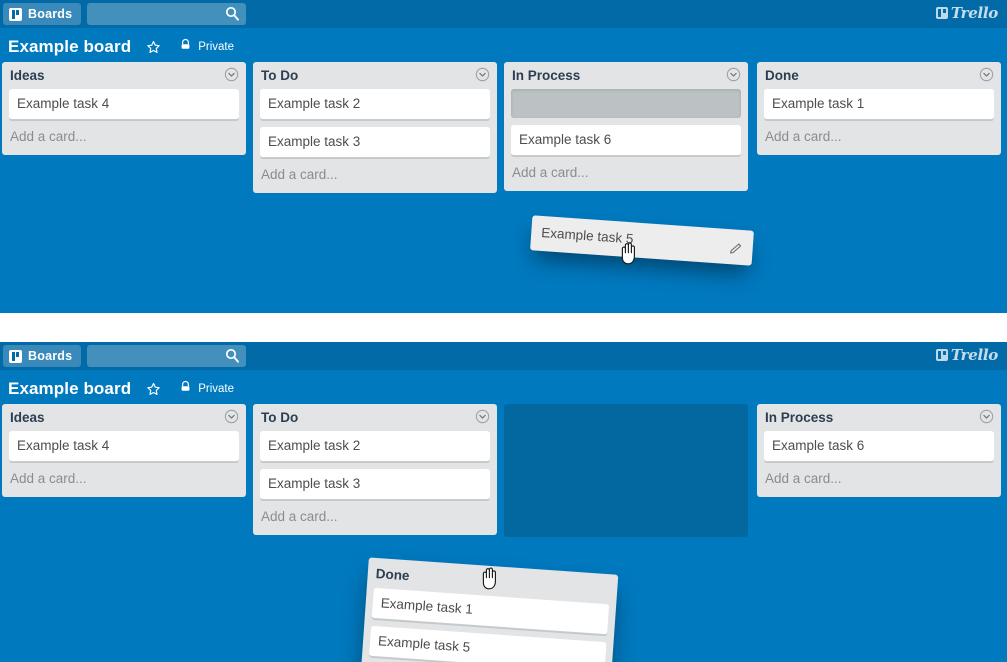 The image size is (1007, 662). Describe the element at coordinates (642, 240) in the screenshot. I see `dragged-card: Example task 5` at that location.